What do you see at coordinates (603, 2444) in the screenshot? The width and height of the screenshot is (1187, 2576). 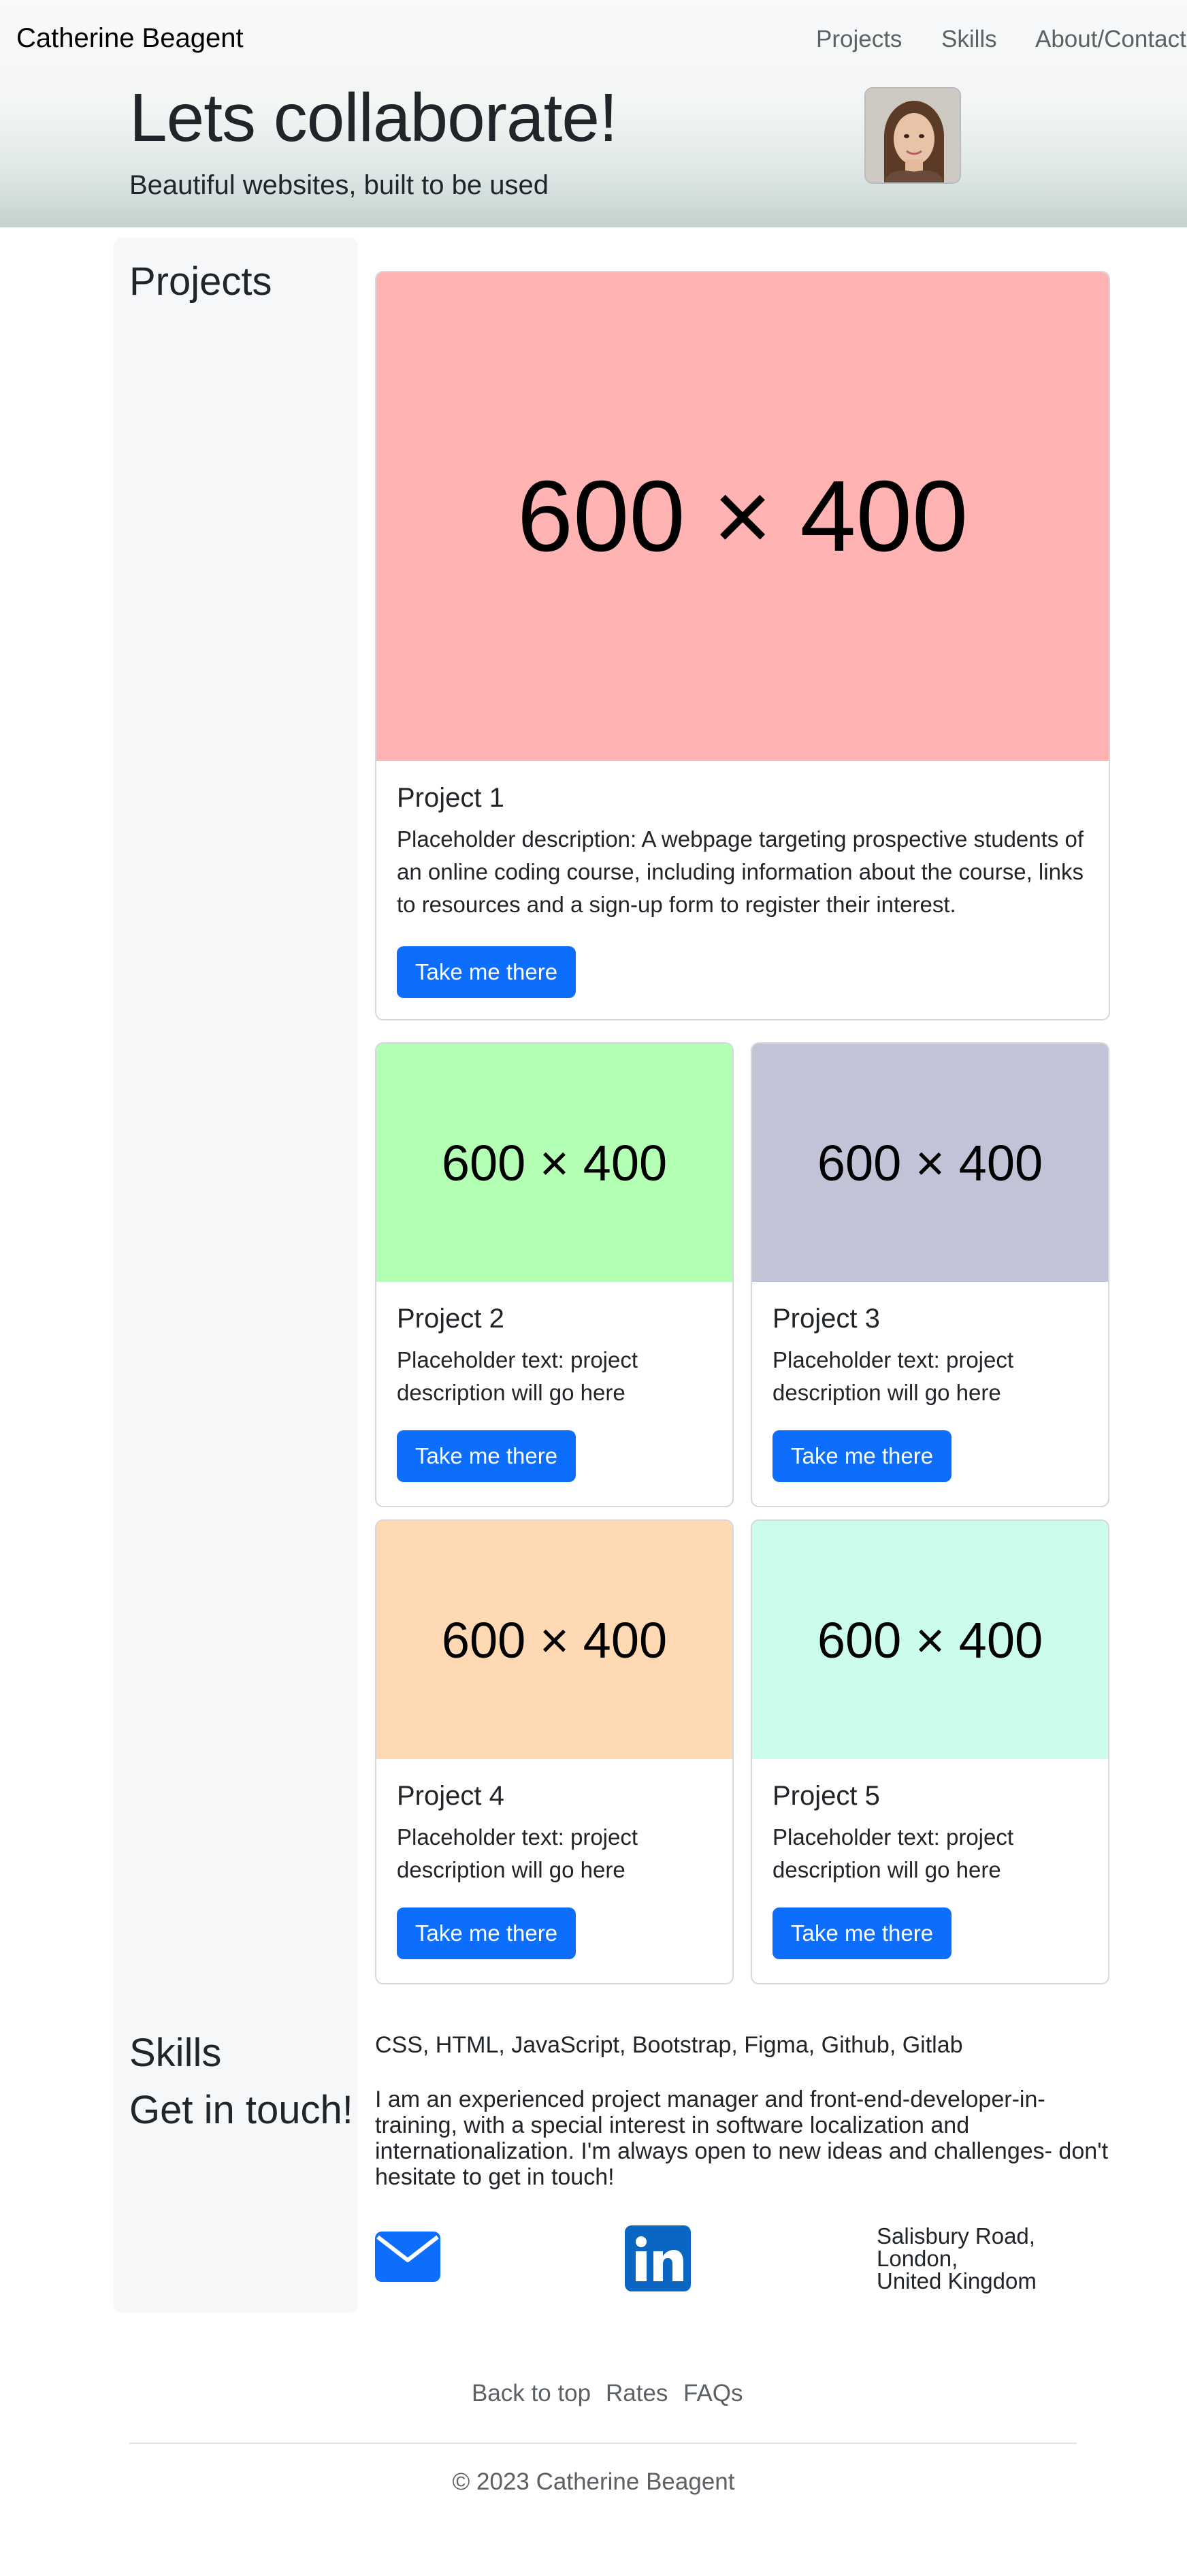 I see `footer-divider` at bounding box center [603, 2444].